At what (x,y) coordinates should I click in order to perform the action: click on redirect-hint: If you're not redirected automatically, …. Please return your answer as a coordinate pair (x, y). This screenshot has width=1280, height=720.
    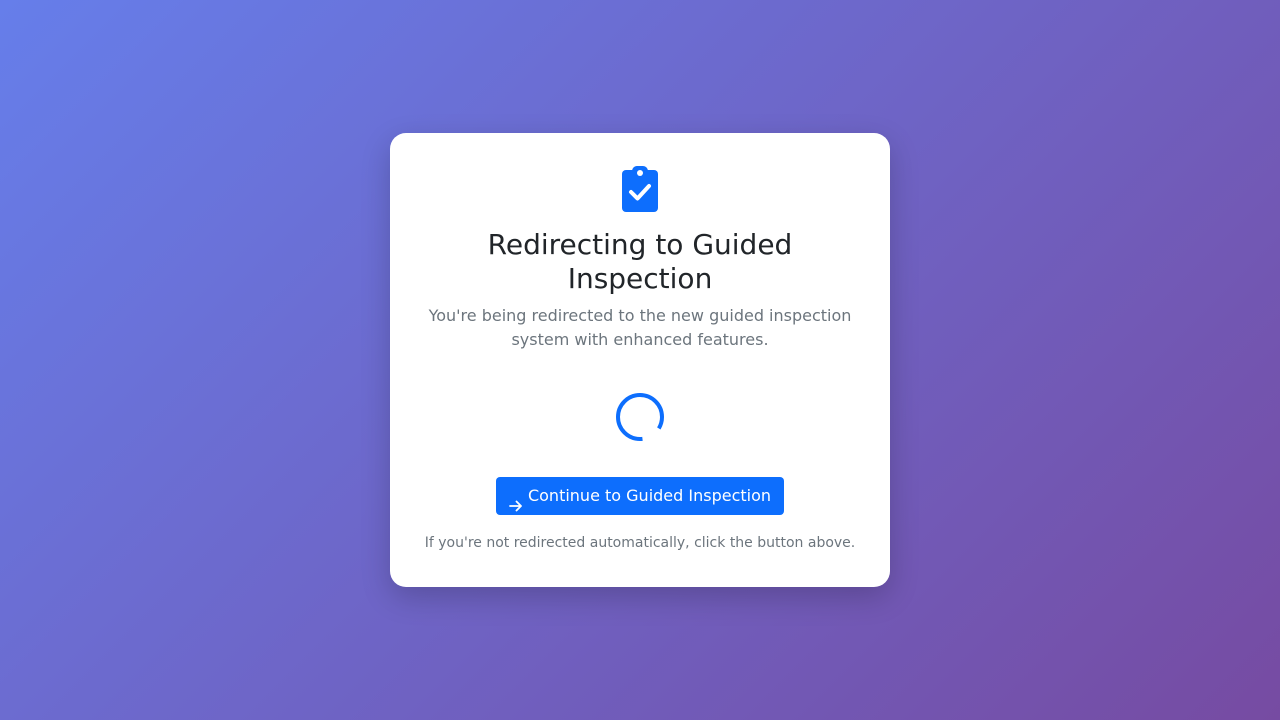
    Looking at the image, I should click on (640, 543).